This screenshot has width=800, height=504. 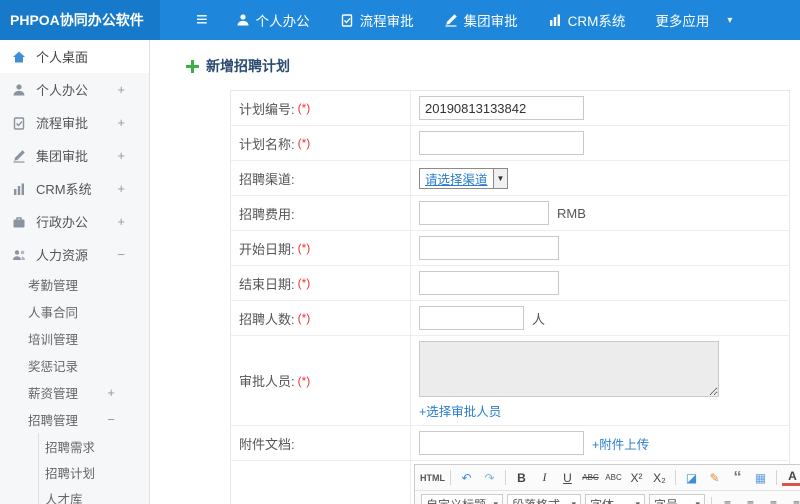 What do you see at coordinates (74, 188) in the screenshot?
I see `sidebar-item-crm: CRM系统 +` at bounding box center [74, 188].